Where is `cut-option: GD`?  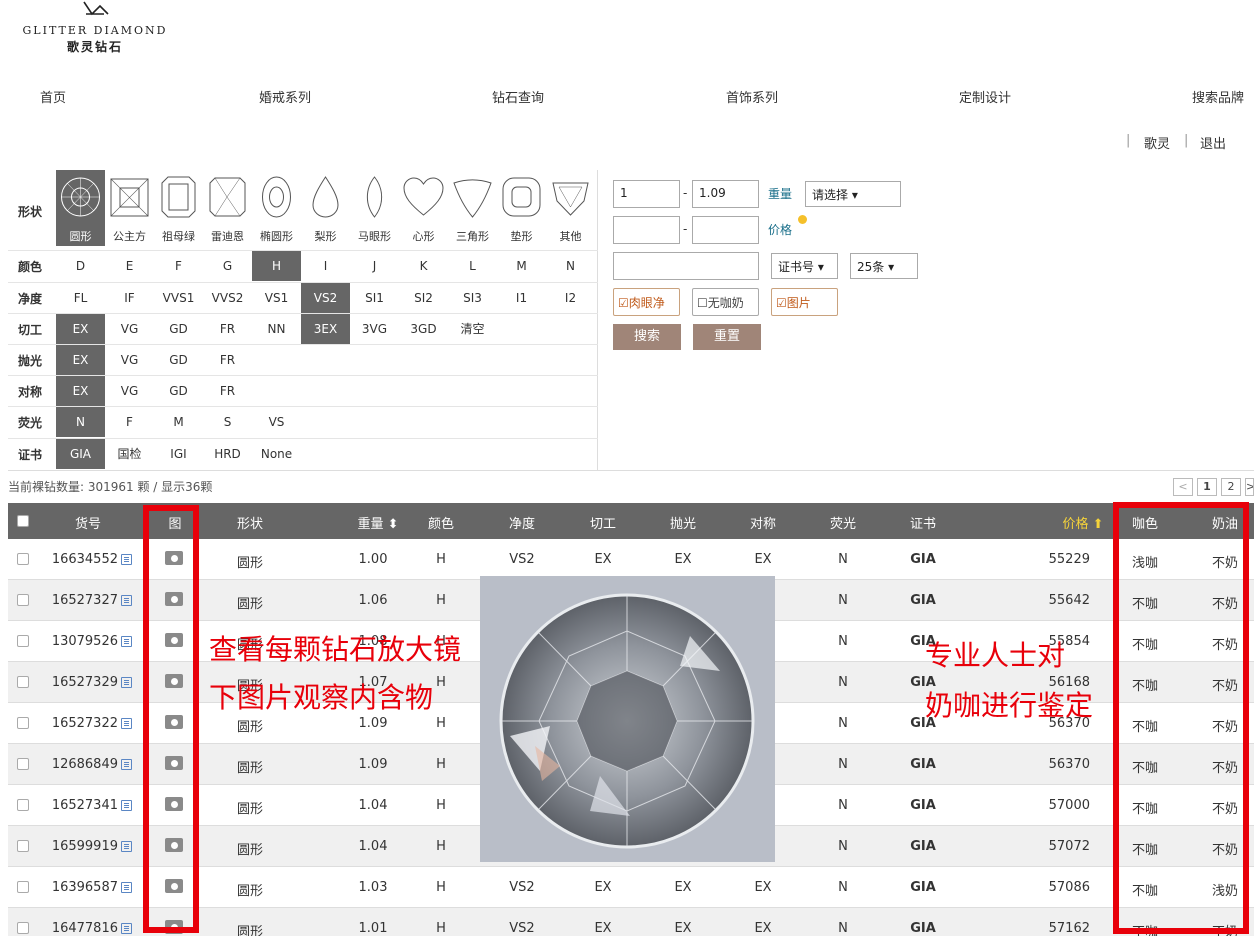
cut-option: GD is located at coordinates (178, 329).